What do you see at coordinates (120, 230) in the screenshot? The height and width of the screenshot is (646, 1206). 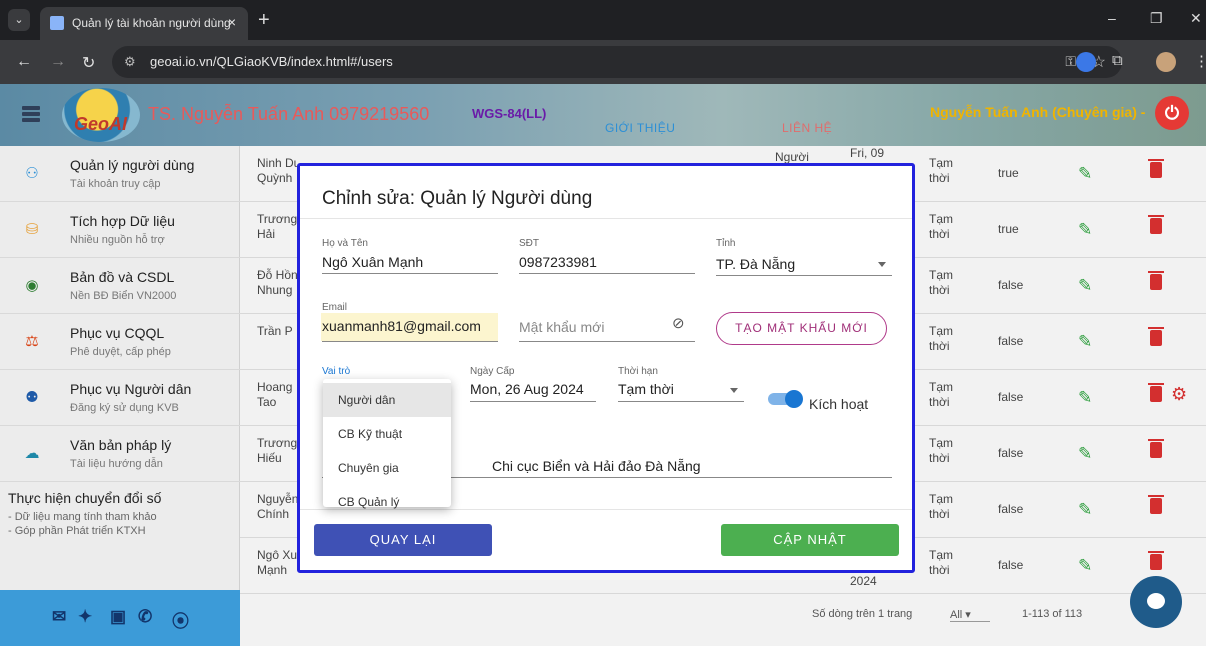 I see `sidebar-item-data-integration: ⛁ Tích hợp Dữ liệu Nhiều nguồn hỗ trợ` at bounding box center [120, 230].